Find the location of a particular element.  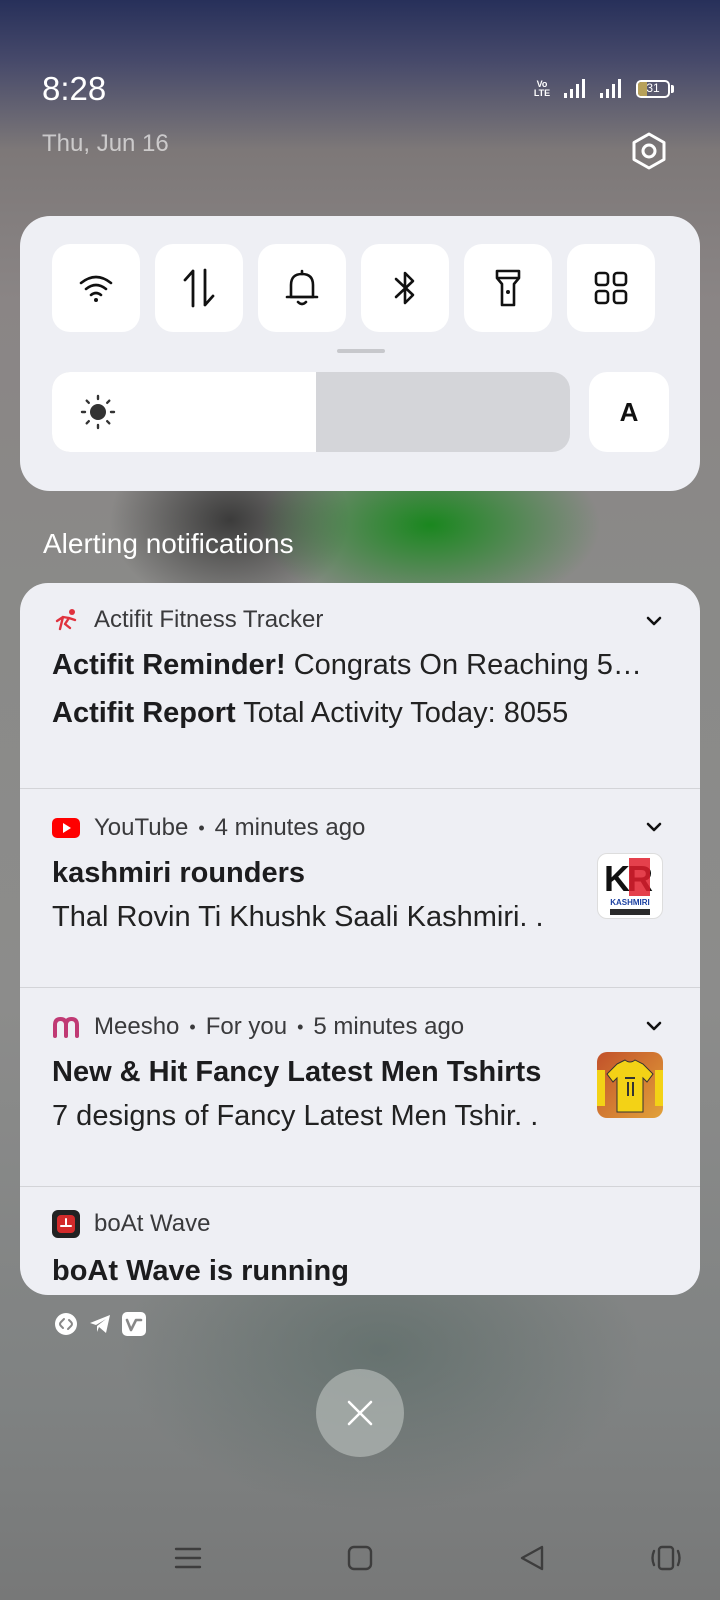

menu-icon is located at coordinates (188, 1558).